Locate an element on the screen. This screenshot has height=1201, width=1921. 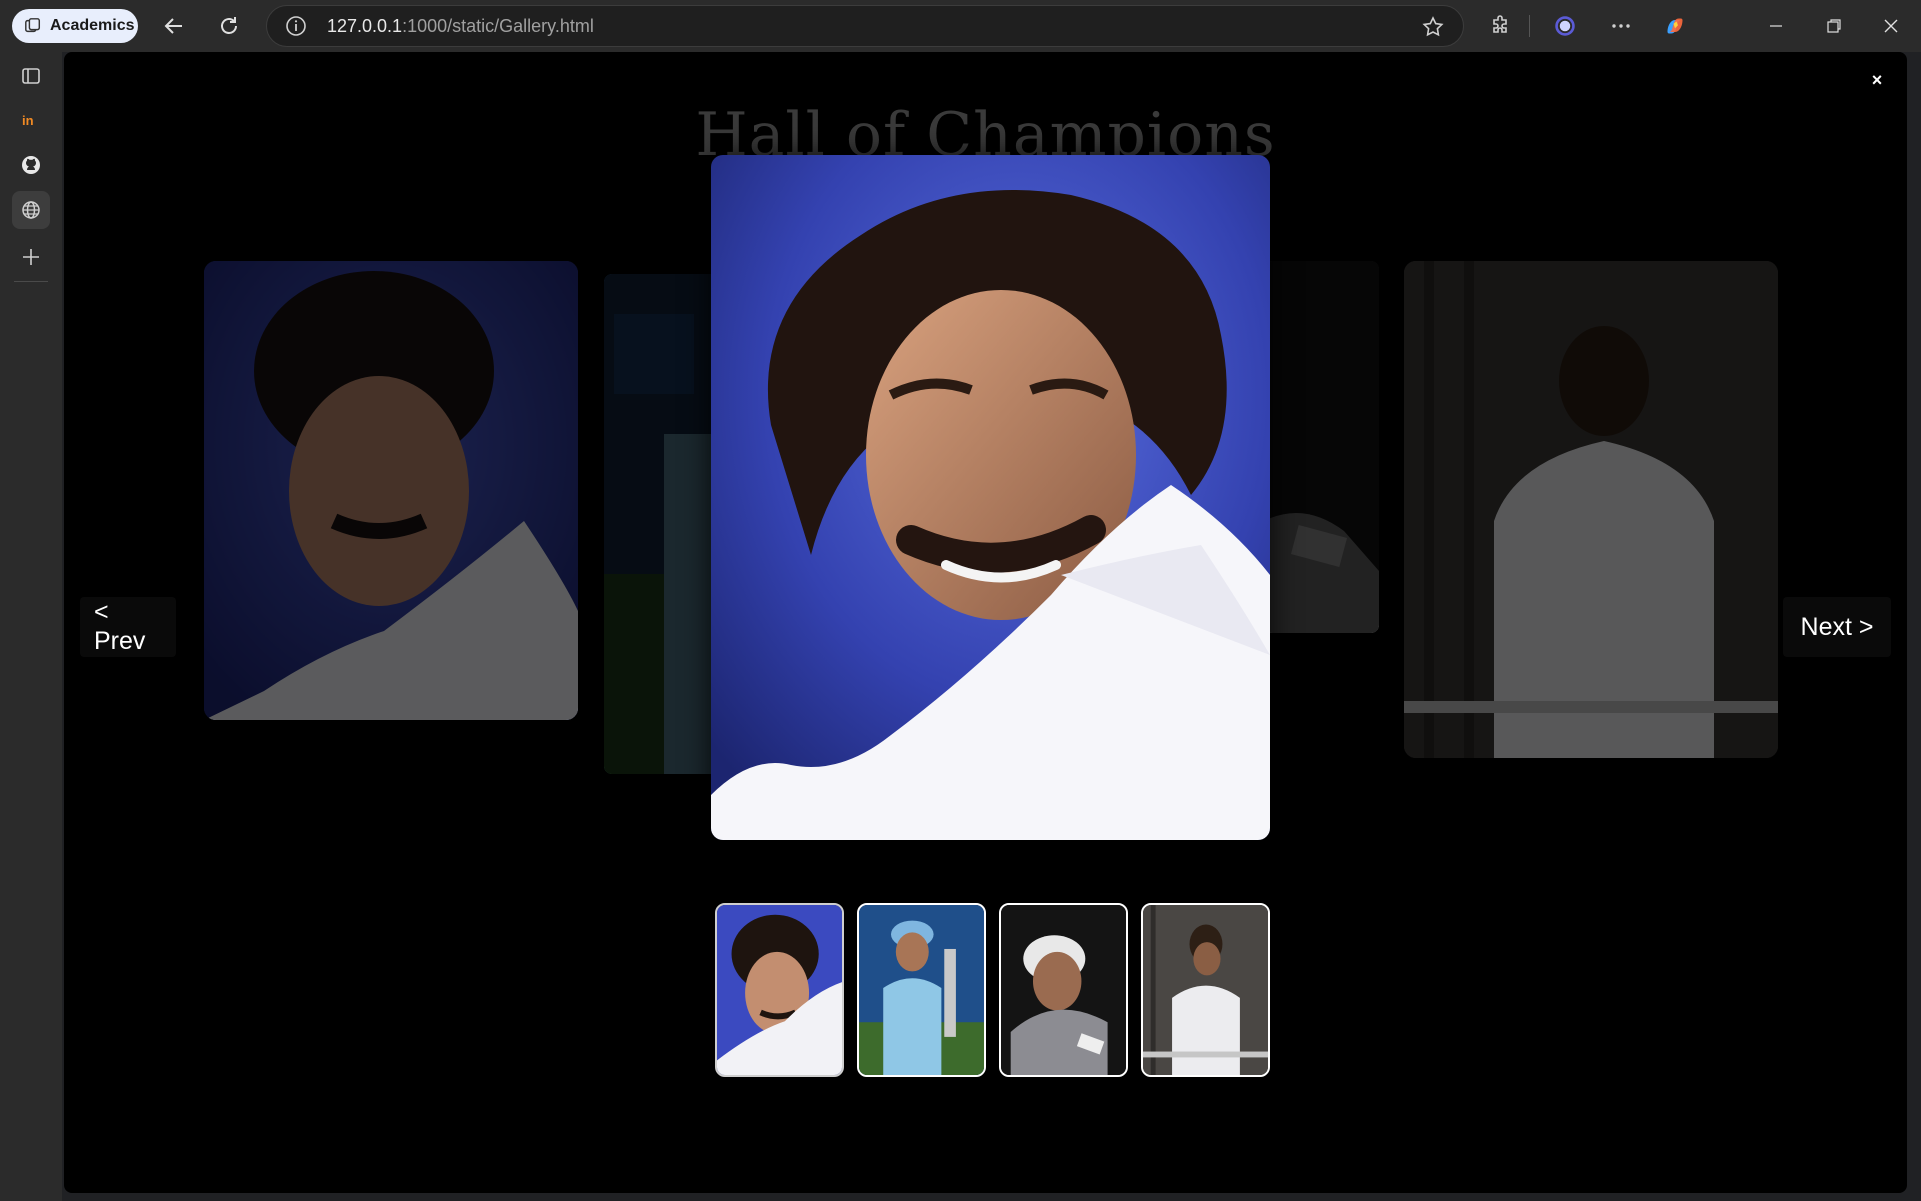
sidebar-separator is located at coordinates (31, 281).